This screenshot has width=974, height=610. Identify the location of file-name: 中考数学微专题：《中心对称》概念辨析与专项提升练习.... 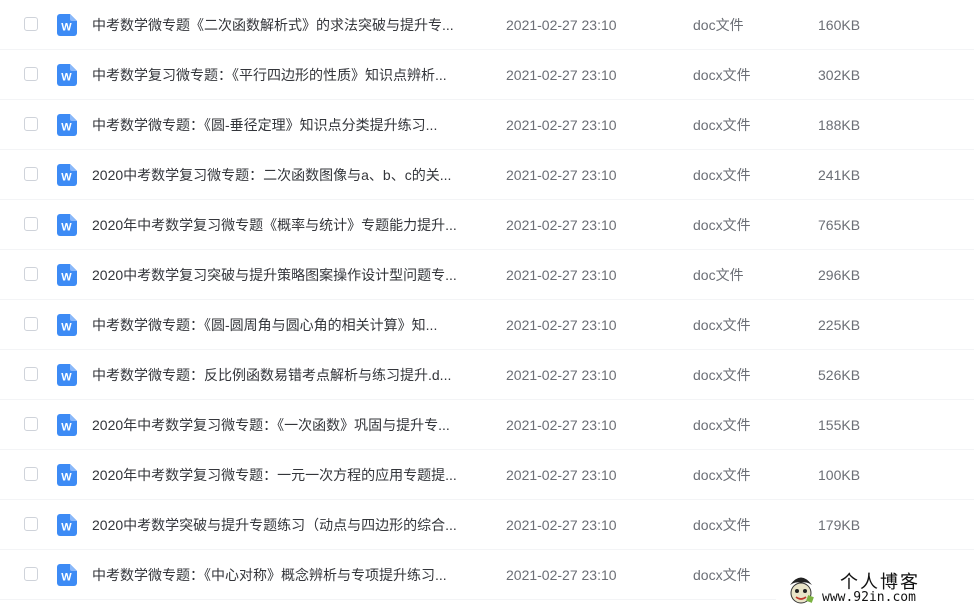
(290, 575).